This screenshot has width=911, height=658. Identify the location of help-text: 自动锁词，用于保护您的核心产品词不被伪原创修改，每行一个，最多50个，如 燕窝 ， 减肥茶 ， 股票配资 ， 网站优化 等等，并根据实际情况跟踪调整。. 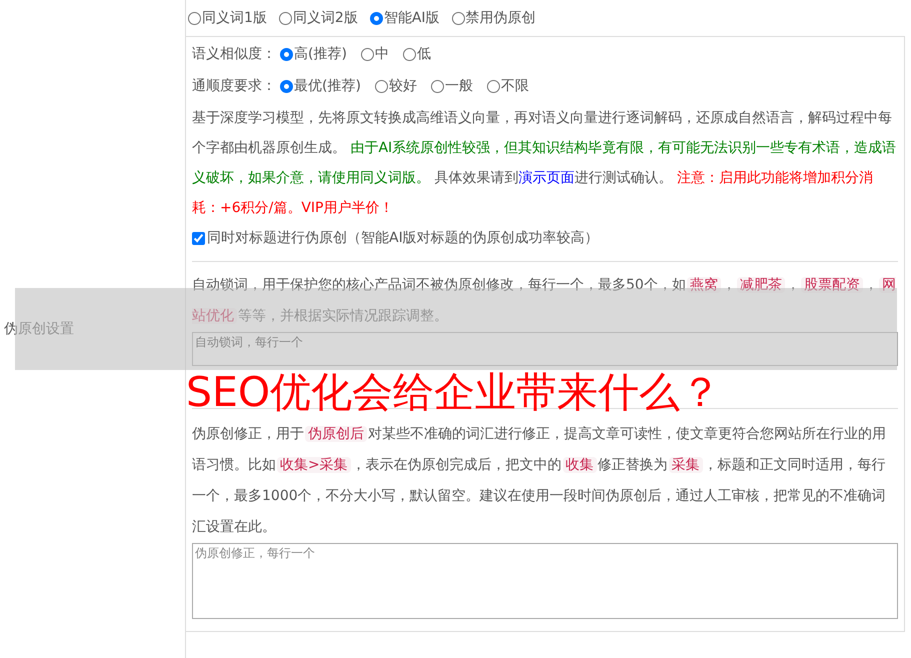
(544, 301).